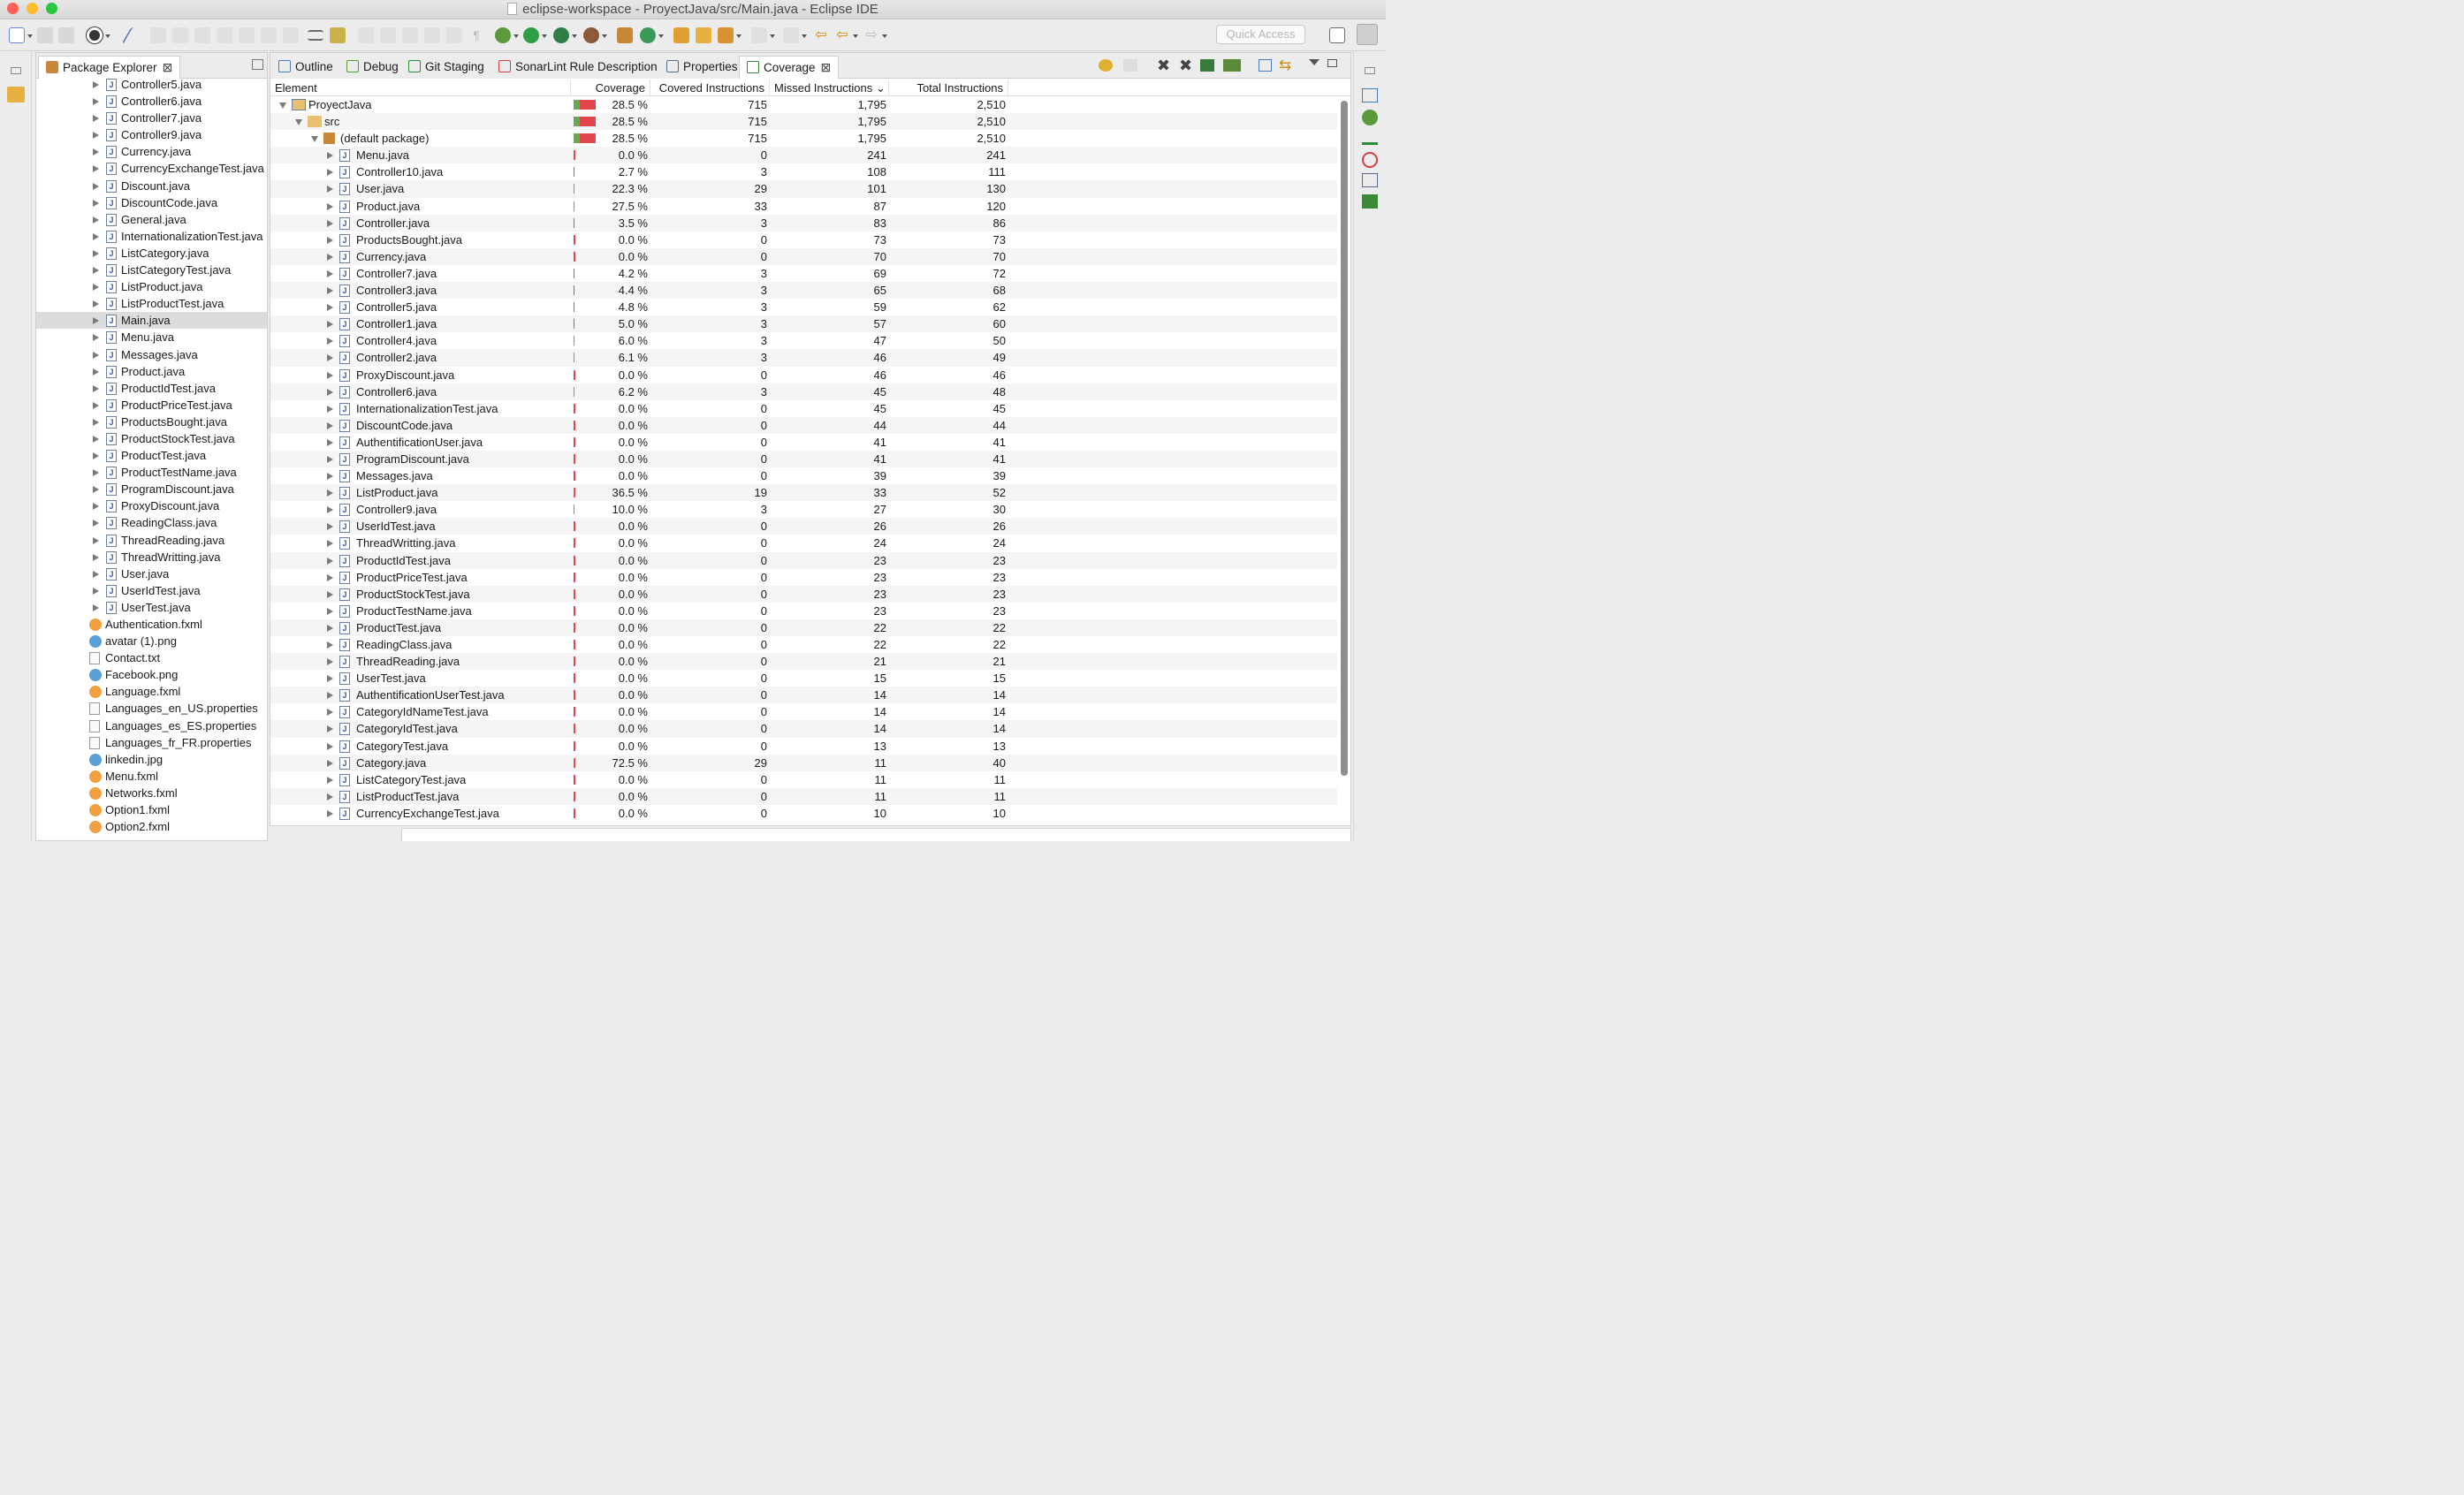 The width and height of the screenshot is (2464, 1495). I want to click on sync-icon, so click(432, 35).